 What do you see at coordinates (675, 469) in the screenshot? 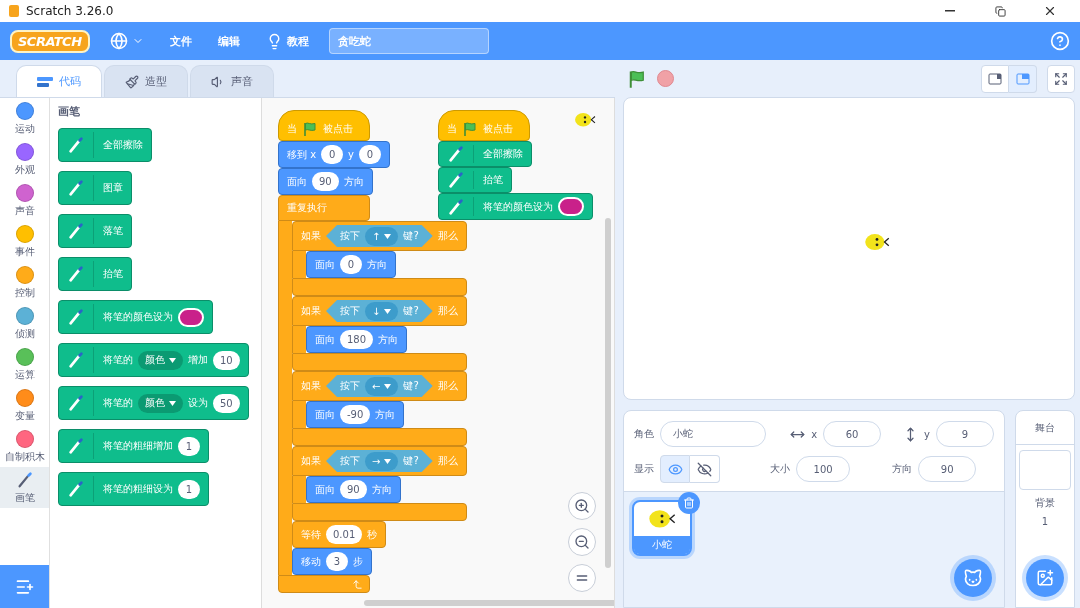
I see `show-button` at bounding box center [675, 469].